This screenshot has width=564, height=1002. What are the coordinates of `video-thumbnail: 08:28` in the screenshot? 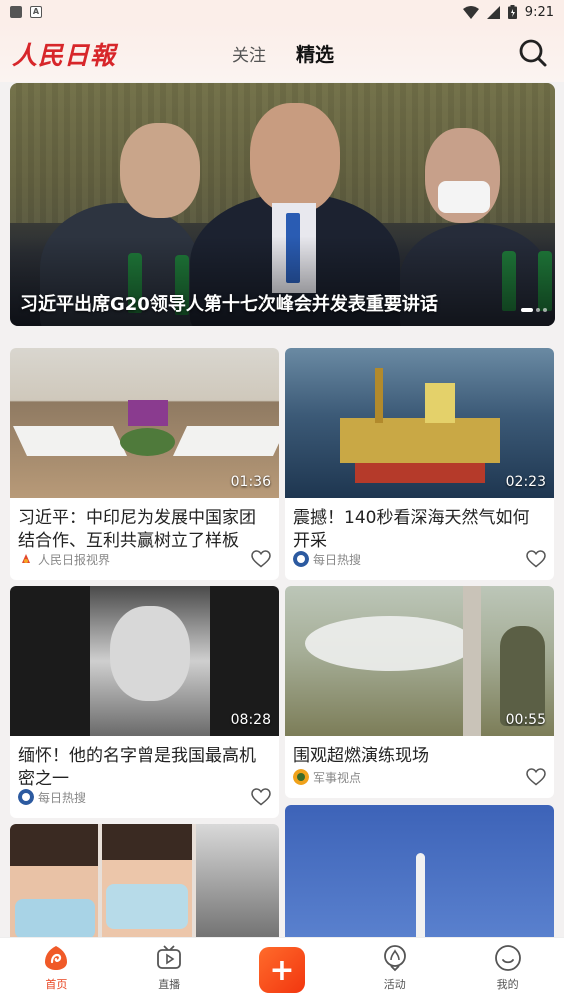 It's located at (144, 661).